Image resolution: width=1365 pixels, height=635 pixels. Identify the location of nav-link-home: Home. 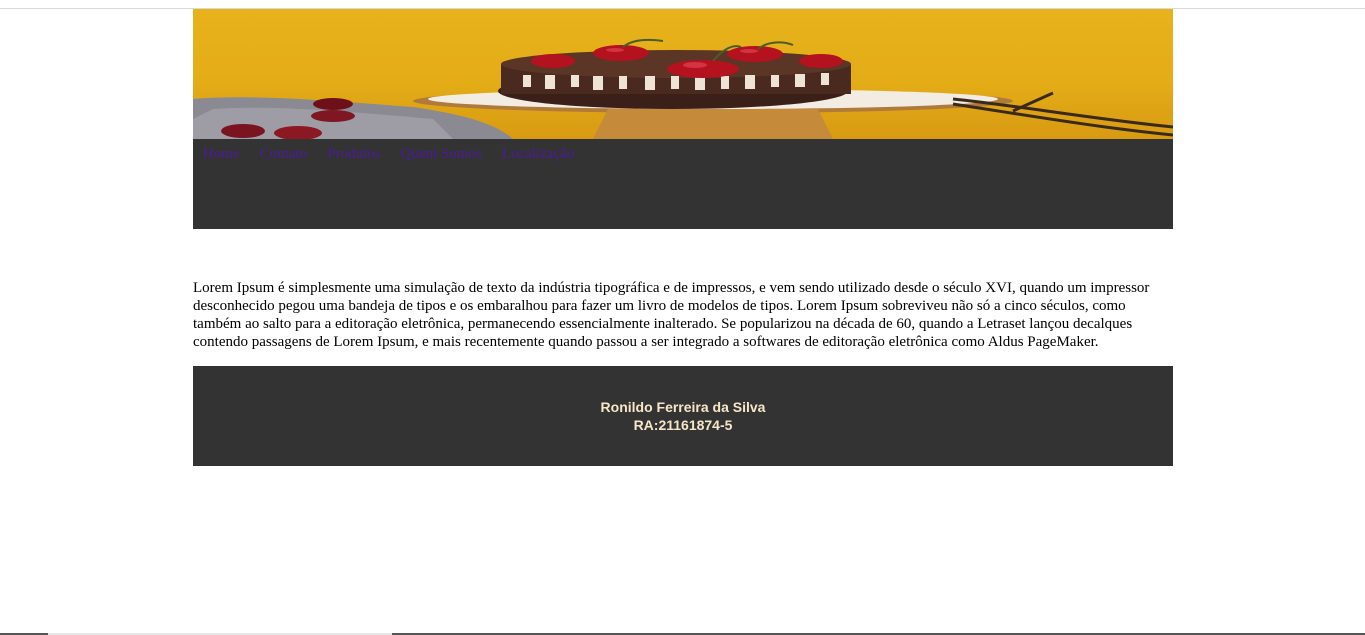
(221, 154).